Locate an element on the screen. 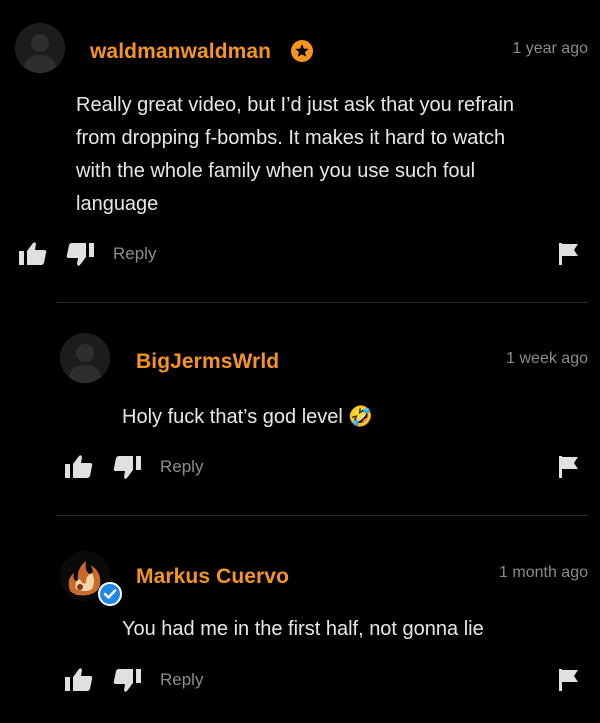 The width and height of the screenshot is (600, 723). verified-check-icon is located at coordinates (110, 594).